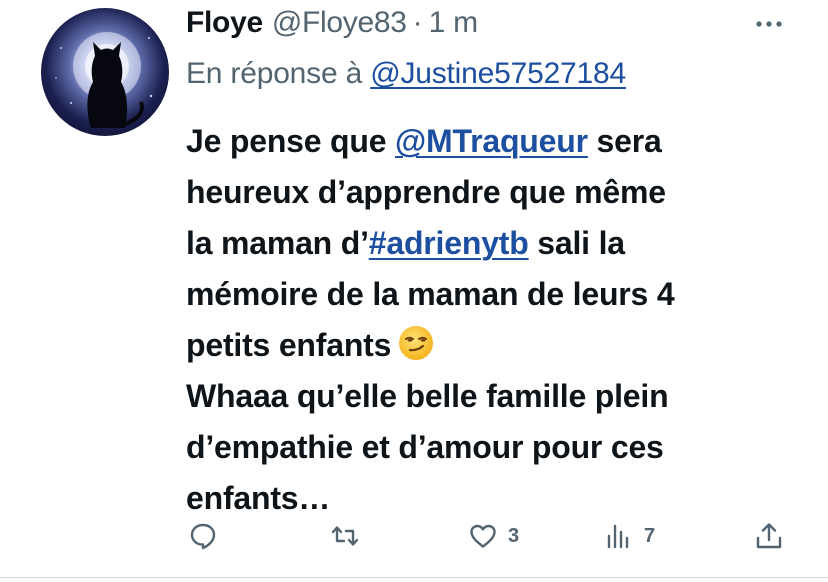 This screenshot has width=828, height=582. Describe the element at coordinates (414, 536) in the screenshot. I see `action-bar: 3 7` at that location.